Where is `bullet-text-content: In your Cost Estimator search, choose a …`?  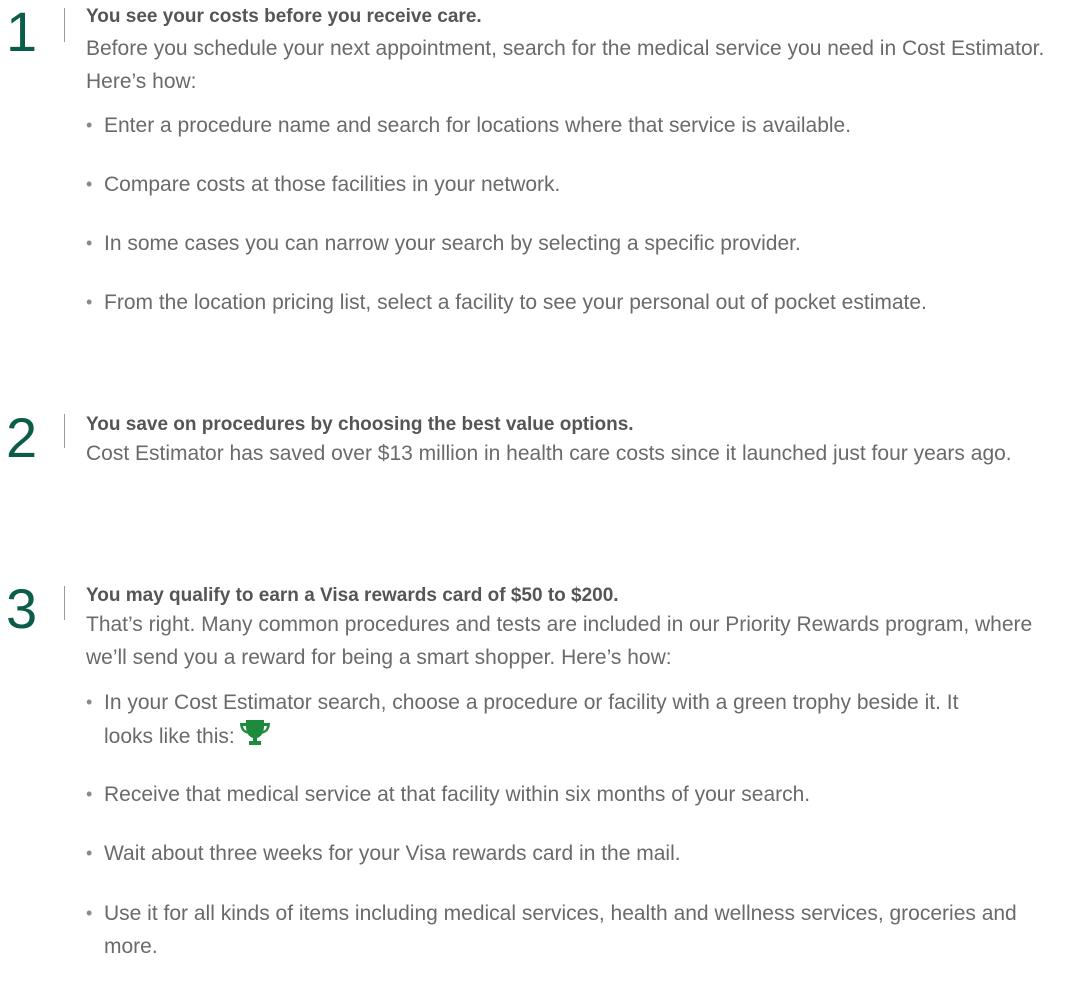 bullet-text-content: In your Cost Estimator search, choose a … is located at coordinates (531, 719).